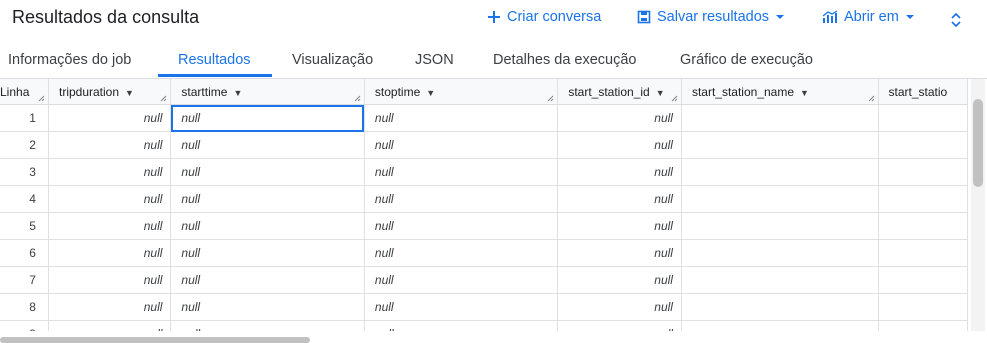 This screenshot has height=343, width=987. I want to click on table-row: 1 null null null null, so click(484, 118).